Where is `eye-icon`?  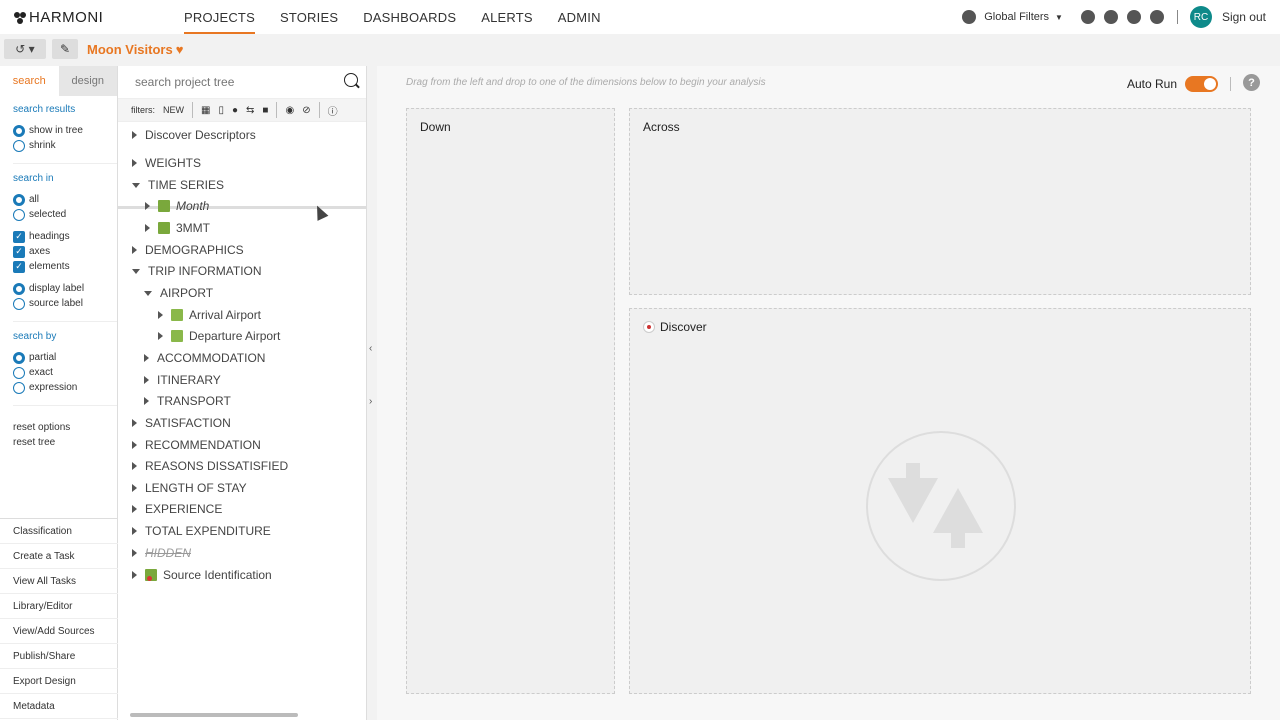 eye-icon is located at coordinates (1087, 17).